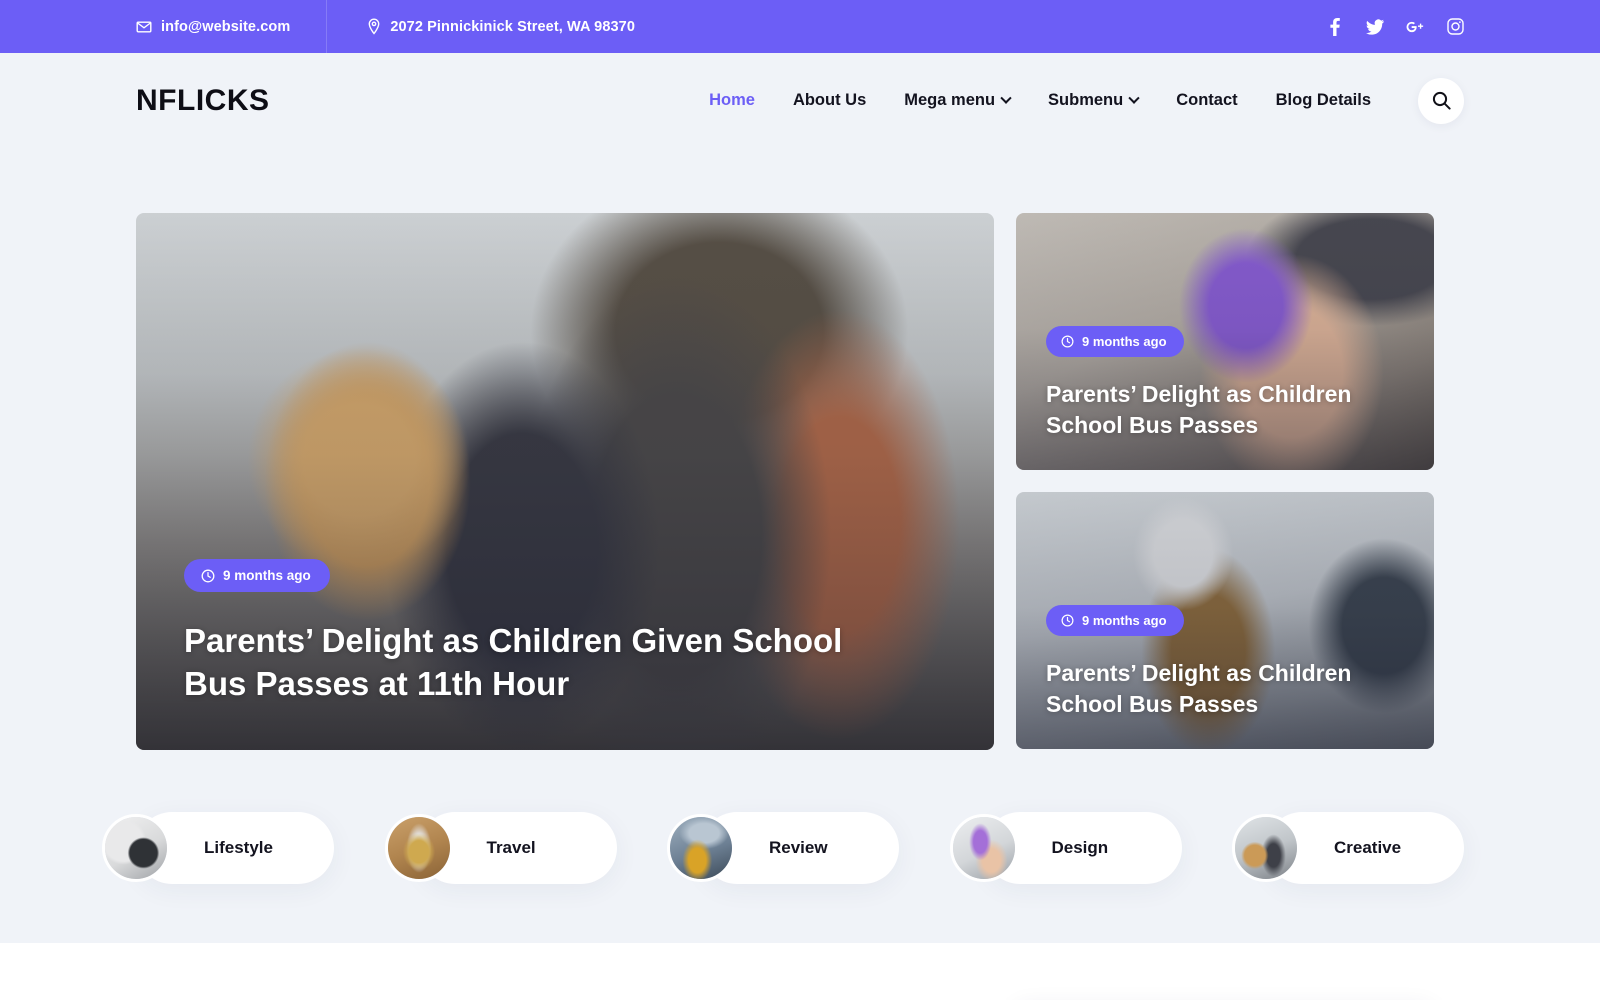 The height and width of the screenshot is (1000, 1600). Describe the element at coordinates (1455, 27) in the screenshot. I see `instagram-icon` at that location.